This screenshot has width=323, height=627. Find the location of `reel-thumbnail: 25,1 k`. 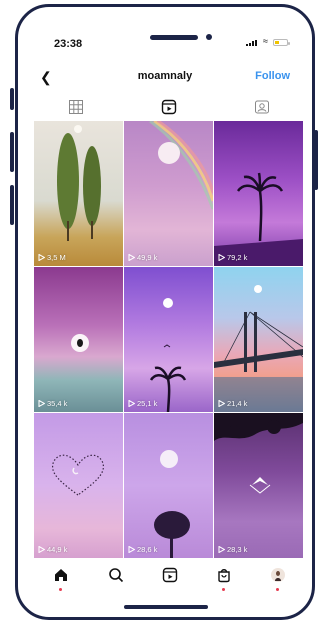

reel-thumbnail: 25,1 k is located at coordinates (168, 339).